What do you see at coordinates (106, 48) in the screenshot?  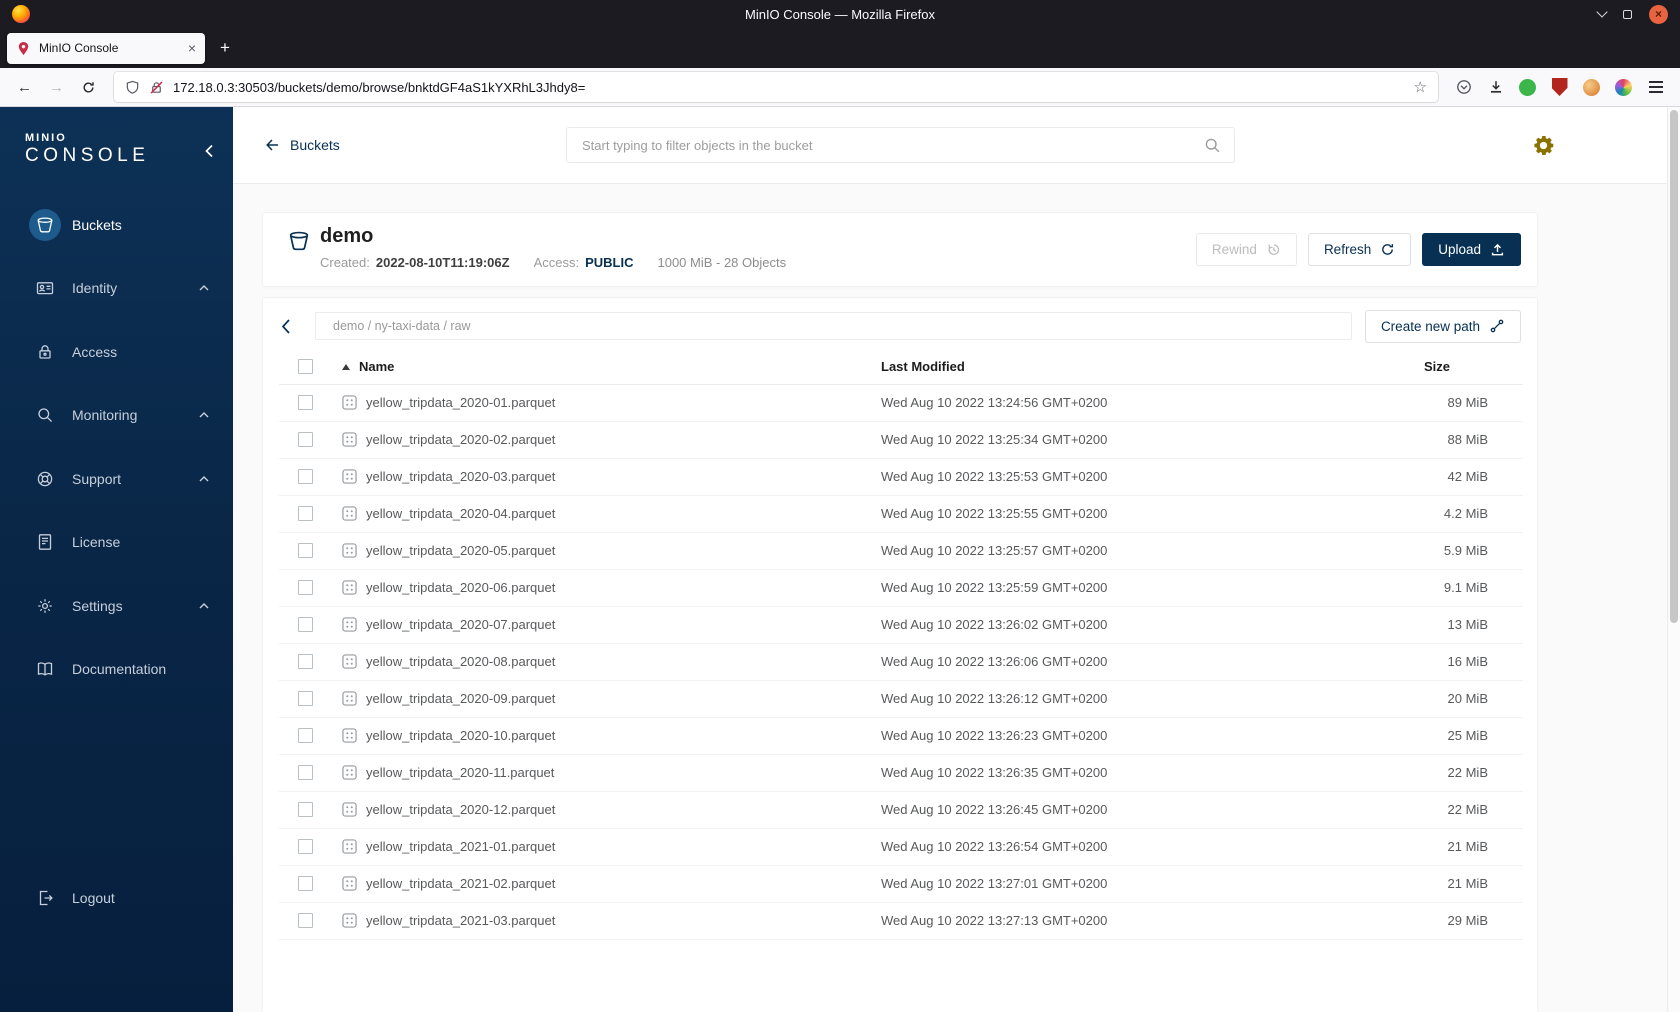 I see `tab-minio-console: MinIO Console ×` at bounding box center [106, 48].